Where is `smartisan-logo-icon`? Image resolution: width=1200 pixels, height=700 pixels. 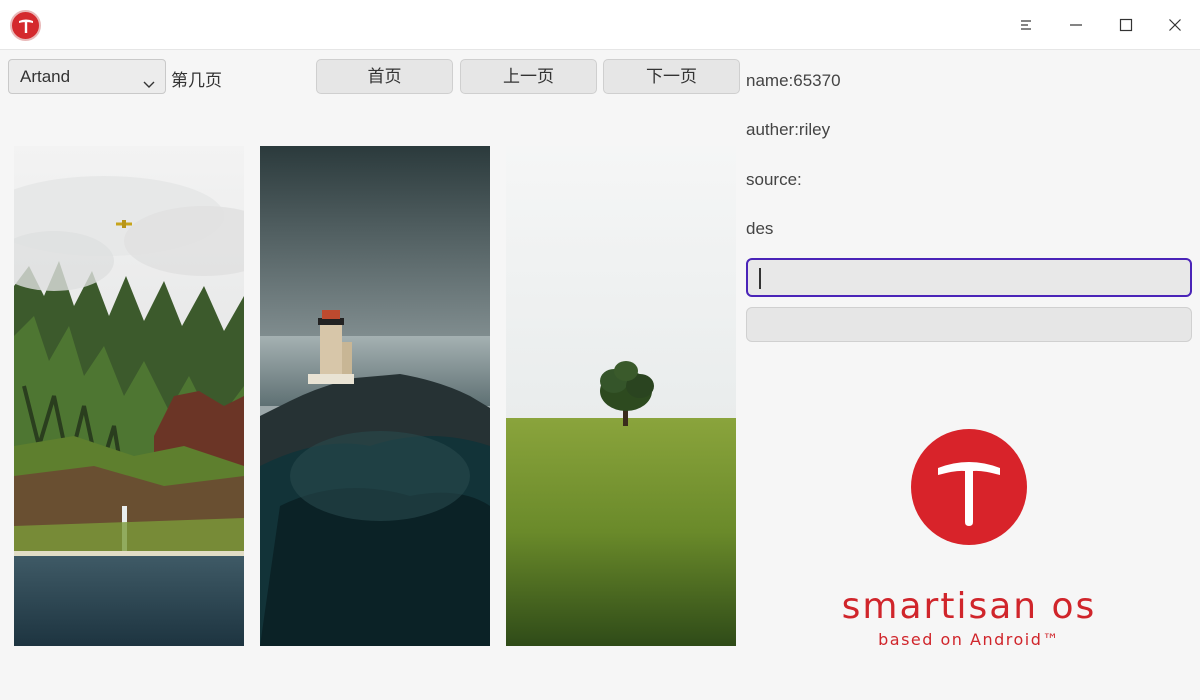 smartisan-logo-icon is located at coordinates (969, 489).